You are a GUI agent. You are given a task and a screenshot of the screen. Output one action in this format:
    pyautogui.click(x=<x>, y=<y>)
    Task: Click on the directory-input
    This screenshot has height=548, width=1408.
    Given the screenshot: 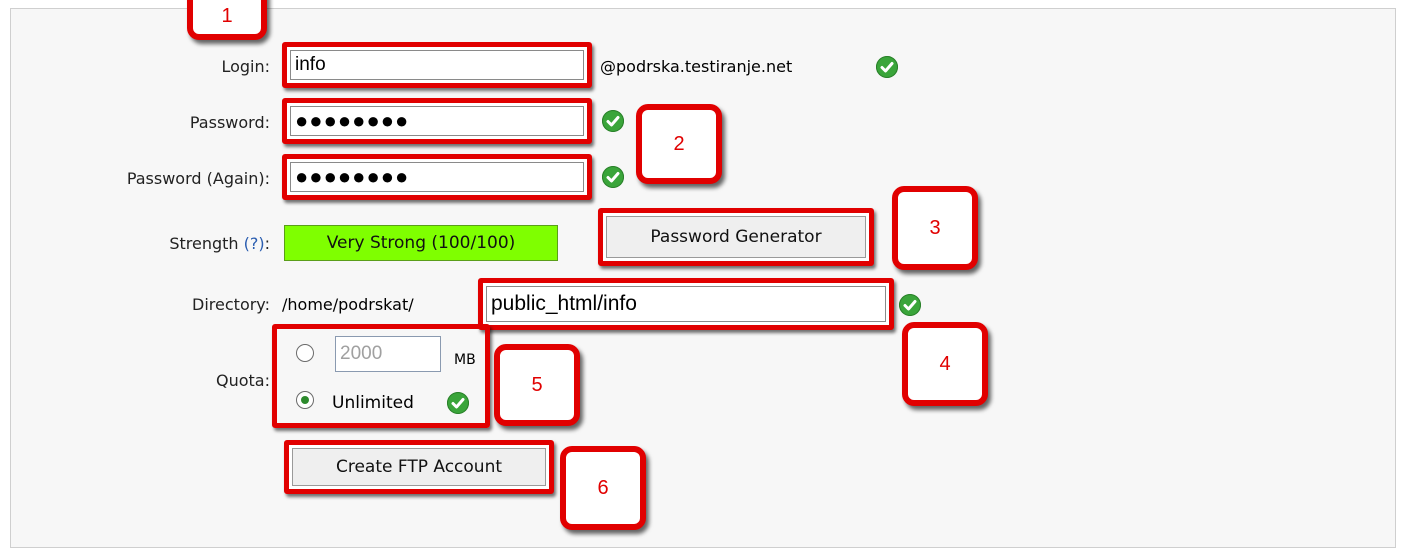 What is the action you would take?
    pyautogui.click(x=686, y=304)
    